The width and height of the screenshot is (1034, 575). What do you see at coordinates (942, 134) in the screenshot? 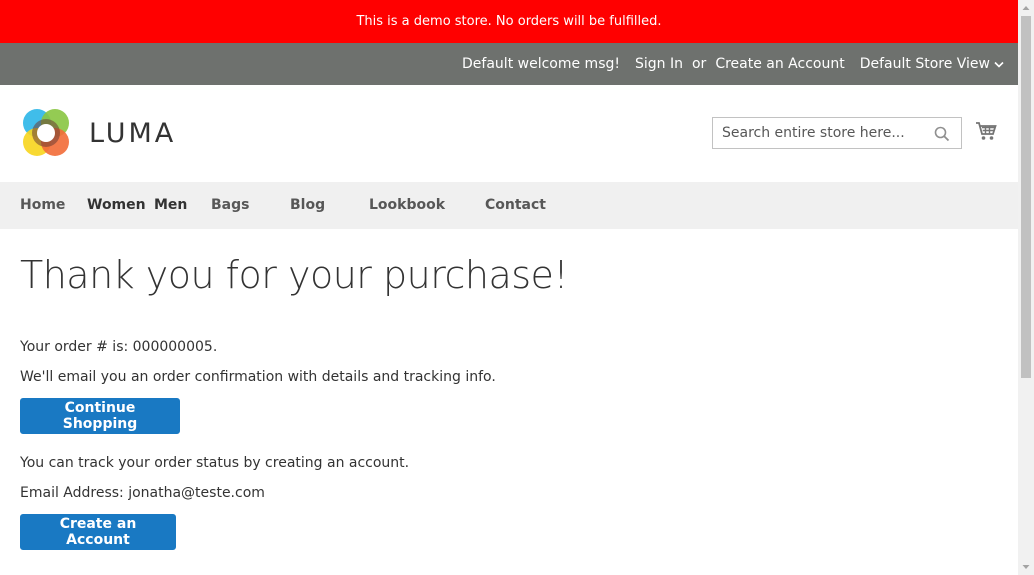
I see `search-icon` at bounding box center [942, 134].